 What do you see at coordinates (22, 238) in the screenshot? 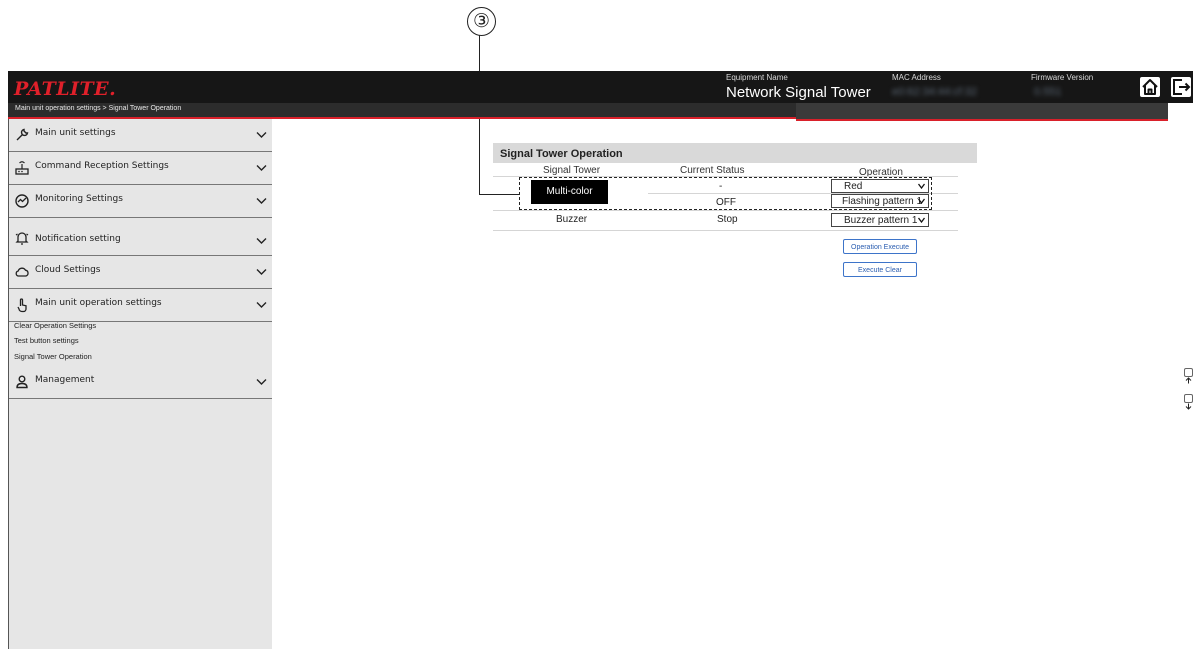
I see `bell-icon` at bounding box center [22, 238].